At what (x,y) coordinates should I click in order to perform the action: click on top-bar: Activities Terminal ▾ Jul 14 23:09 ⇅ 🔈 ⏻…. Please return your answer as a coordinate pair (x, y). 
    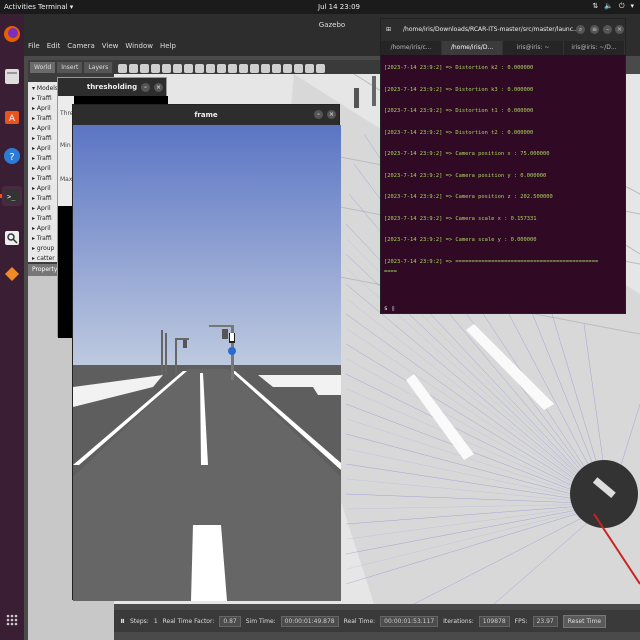
    Looking at the image, I should click on (320, 7).